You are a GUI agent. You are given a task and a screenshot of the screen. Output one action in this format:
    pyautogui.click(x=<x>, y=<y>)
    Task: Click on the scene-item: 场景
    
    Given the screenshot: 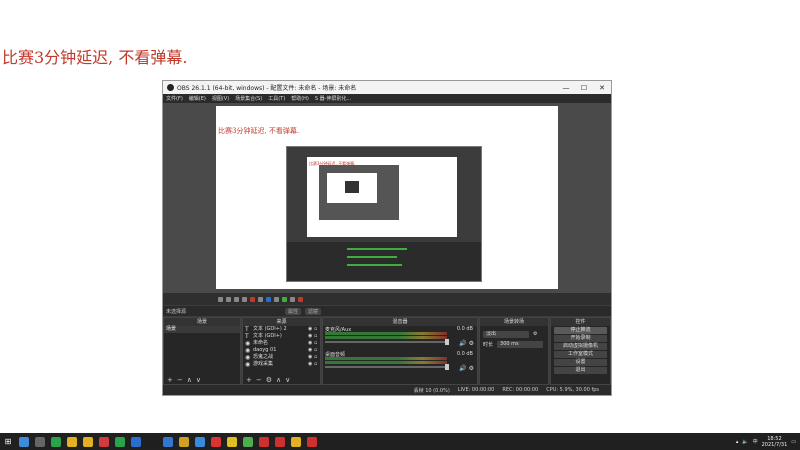 What is the action you would take?
    pyautogui.click(x=202, y=329)
    